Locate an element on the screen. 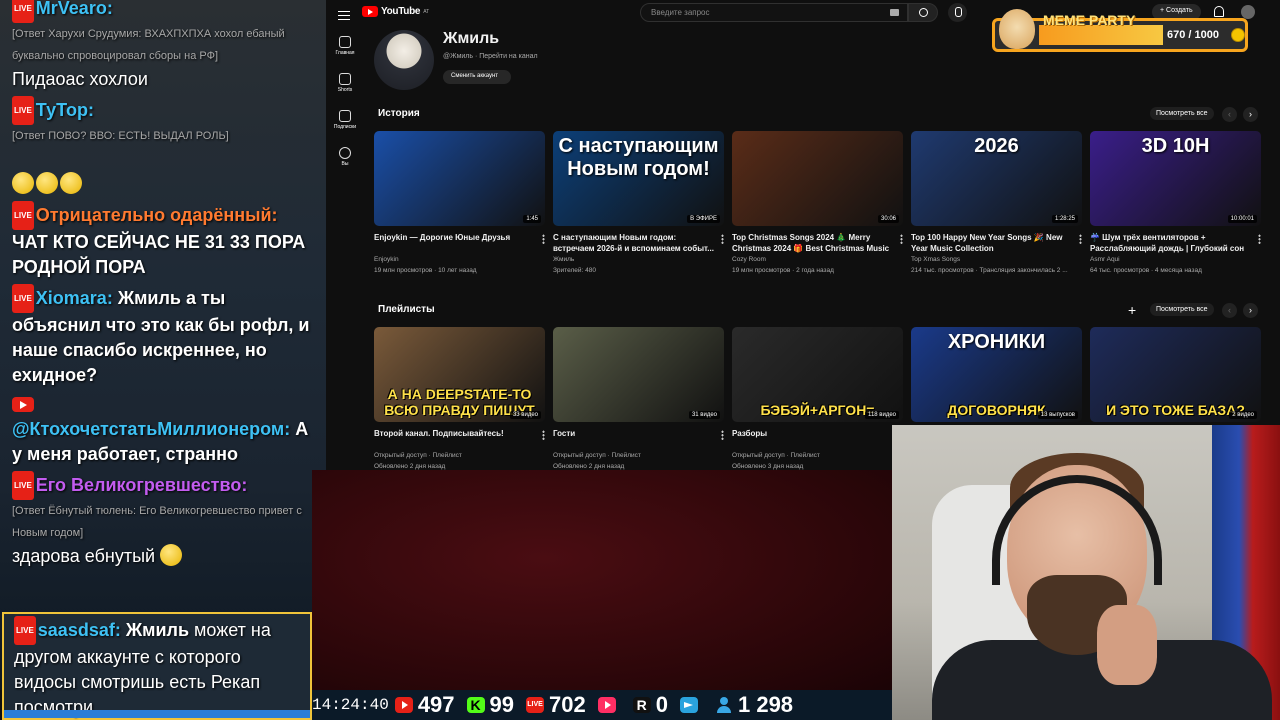 This screenshot has width=1280, height=720. kick-count: 99 is located at coordinates (502, 704).